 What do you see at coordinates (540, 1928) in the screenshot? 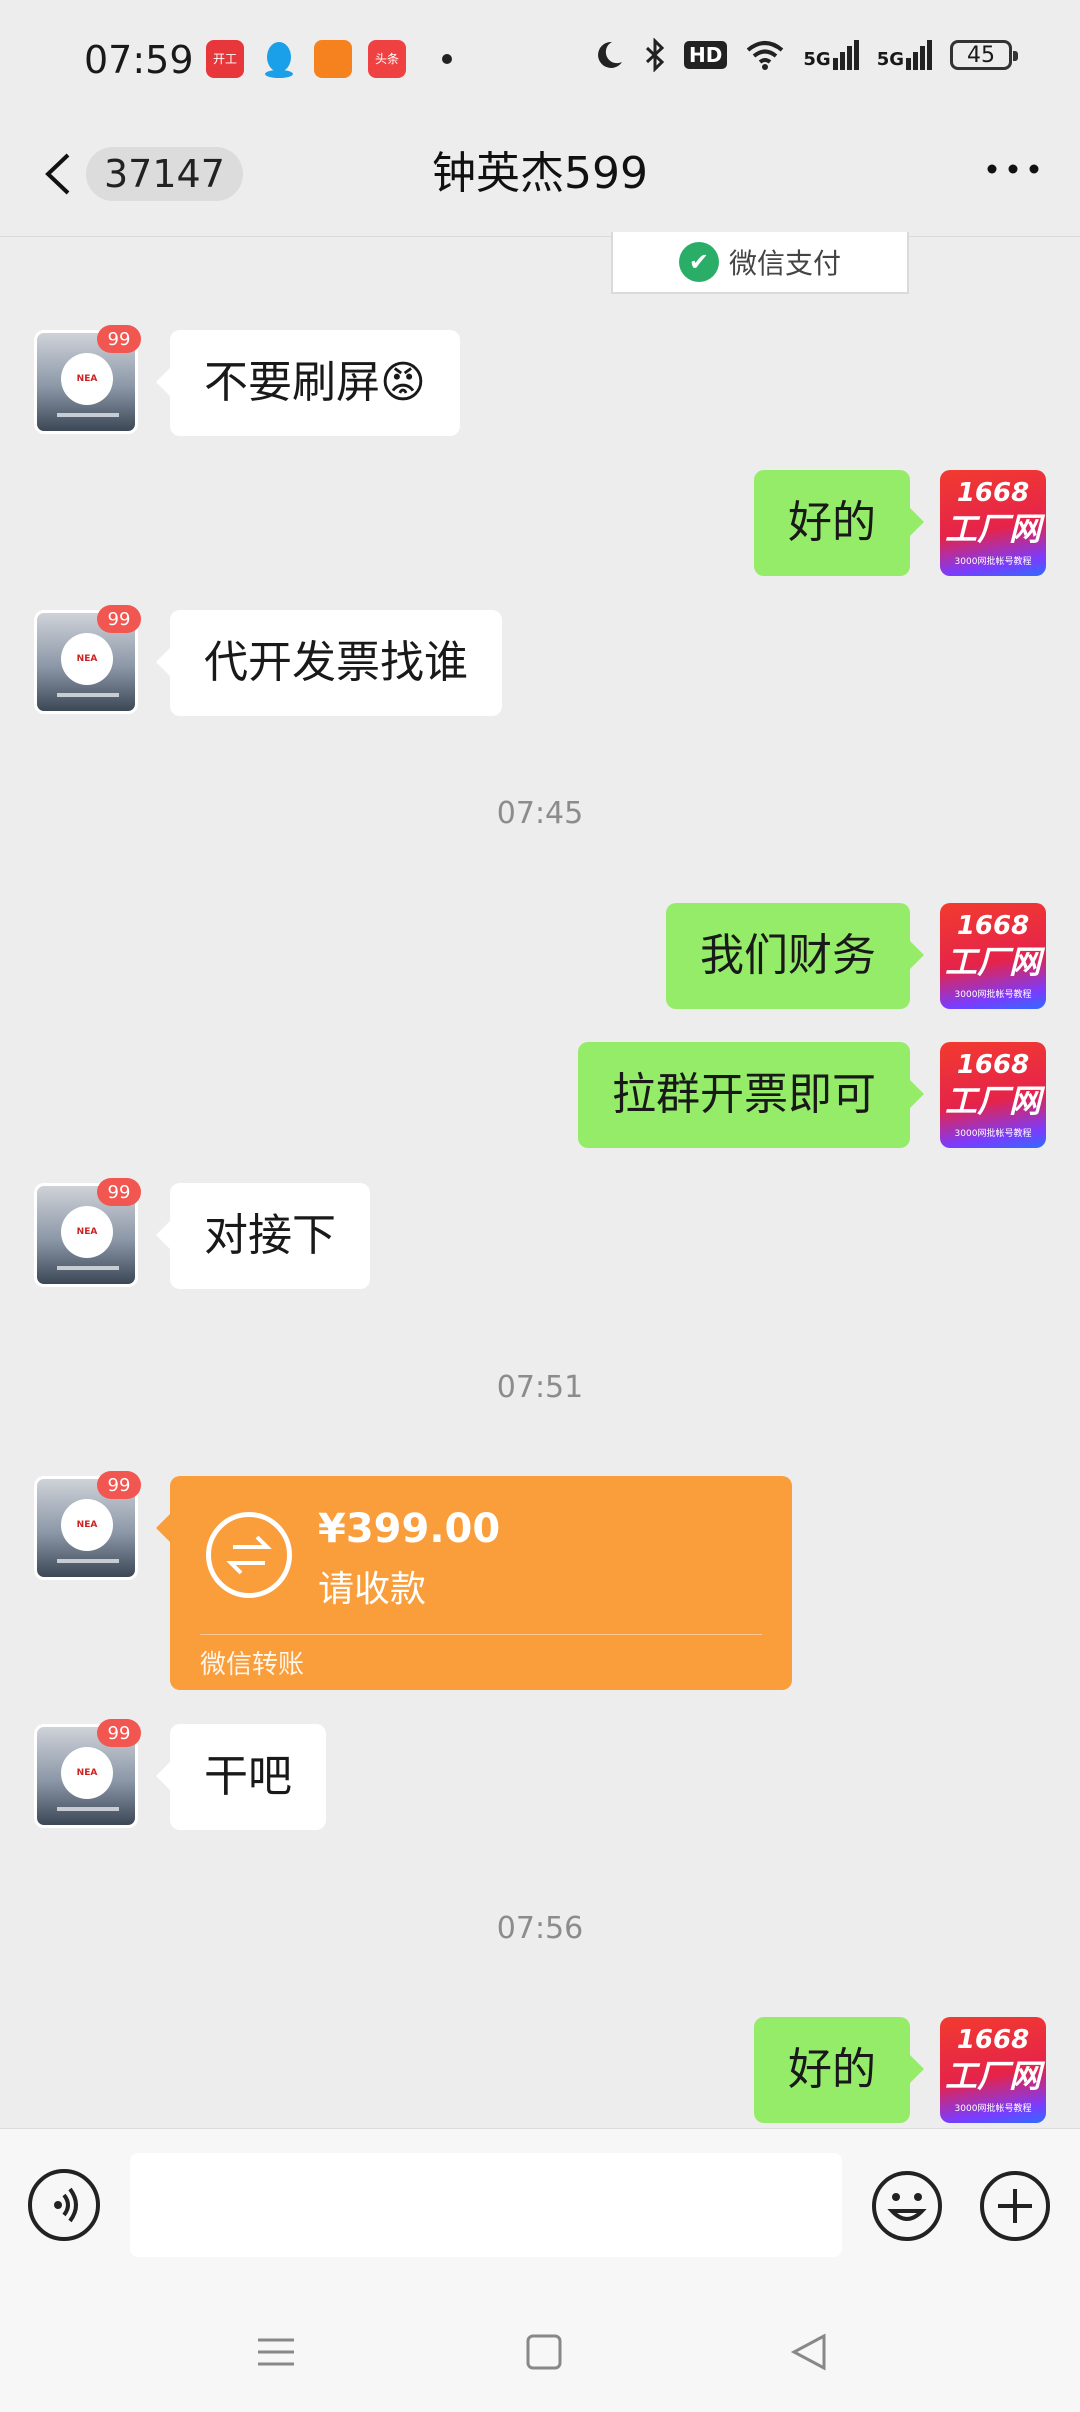
I see `message-timestamp: 07:56` at bounding box center [540, 1928].